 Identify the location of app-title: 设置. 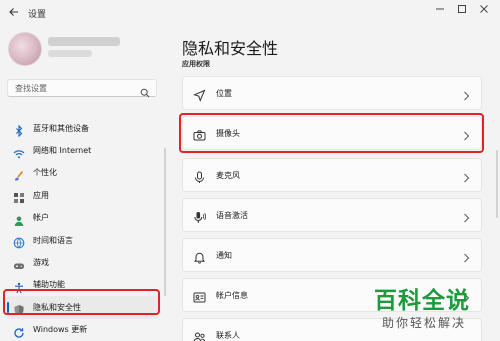
(37, 15).